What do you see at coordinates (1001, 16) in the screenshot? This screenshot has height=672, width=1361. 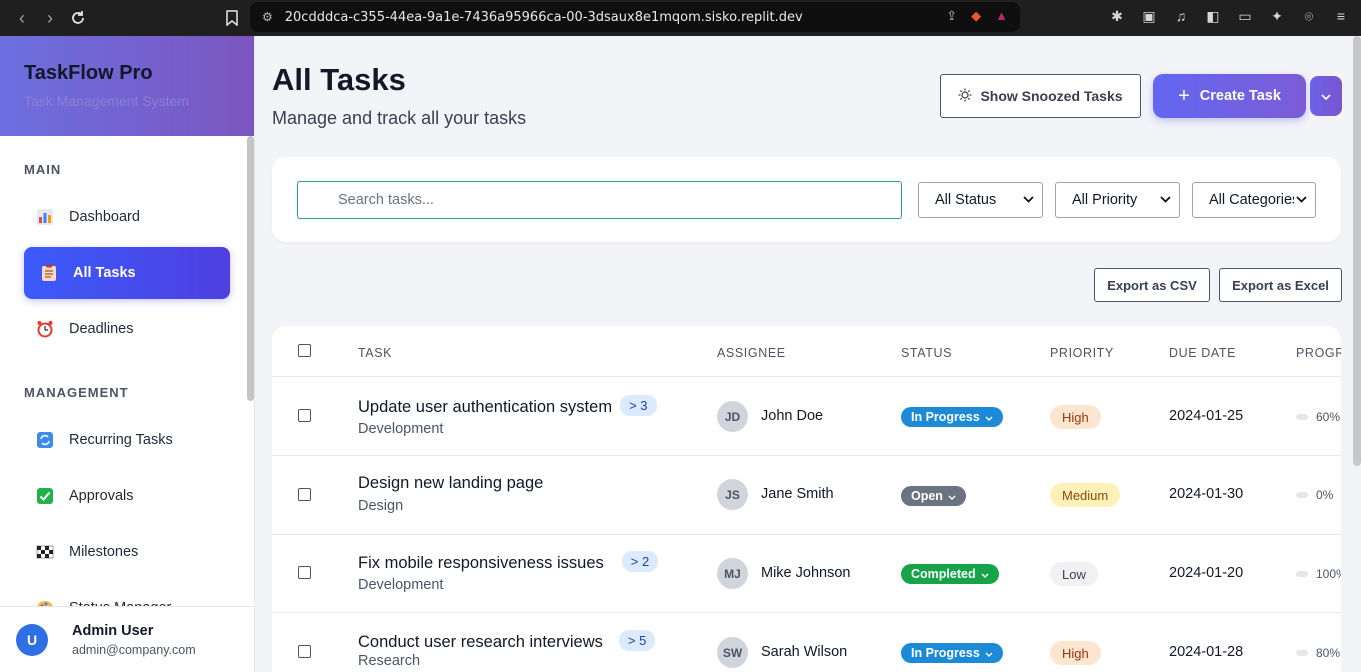 I see `brave-rewards-icon: ▲` at bounding box center [1001, 16].